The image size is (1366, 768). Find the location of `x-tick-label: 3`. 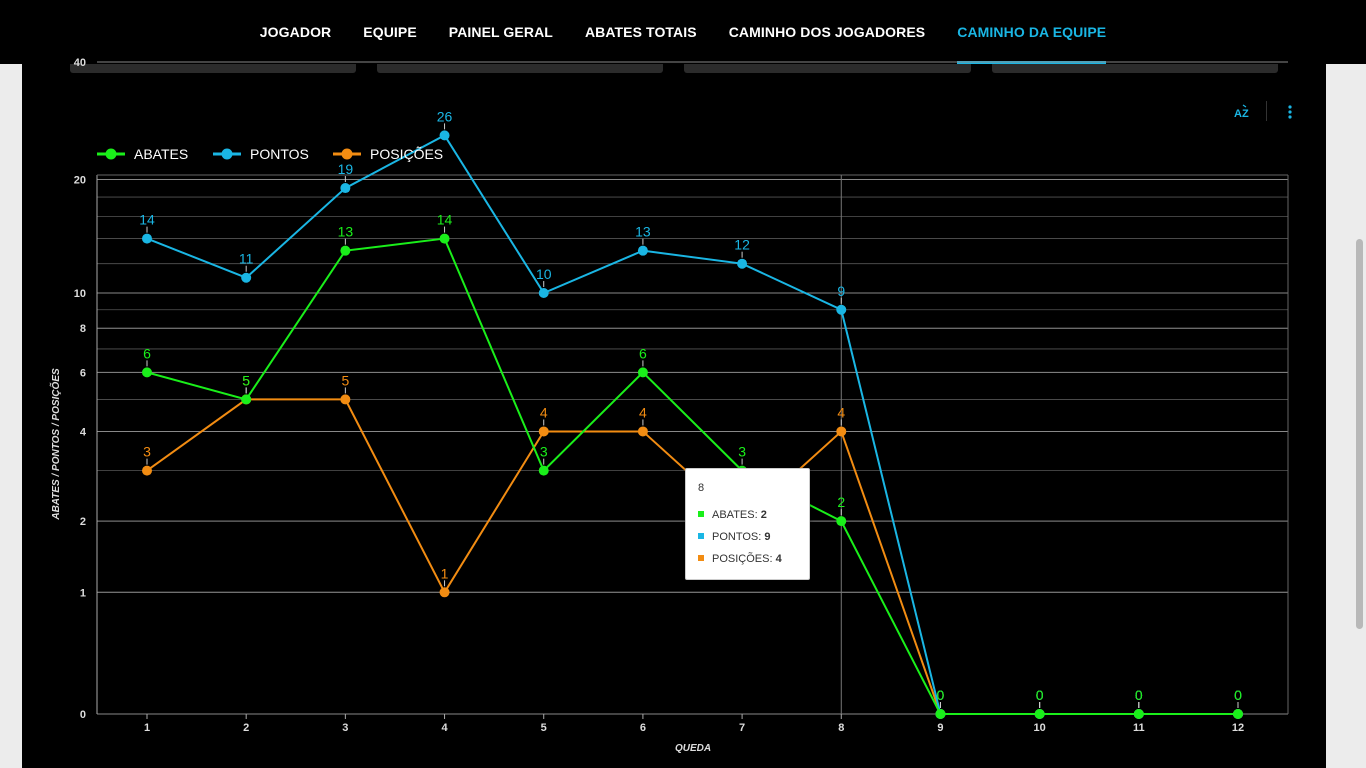

x-tick-label: 3 is located at coordinates (345, 728).